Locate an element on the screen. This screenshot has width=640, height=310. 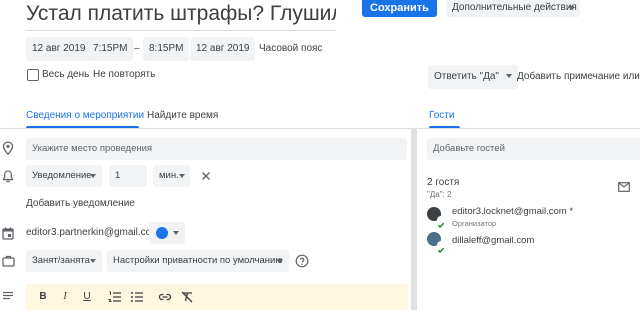
time-dash: – is located at coordinates (137, 48).